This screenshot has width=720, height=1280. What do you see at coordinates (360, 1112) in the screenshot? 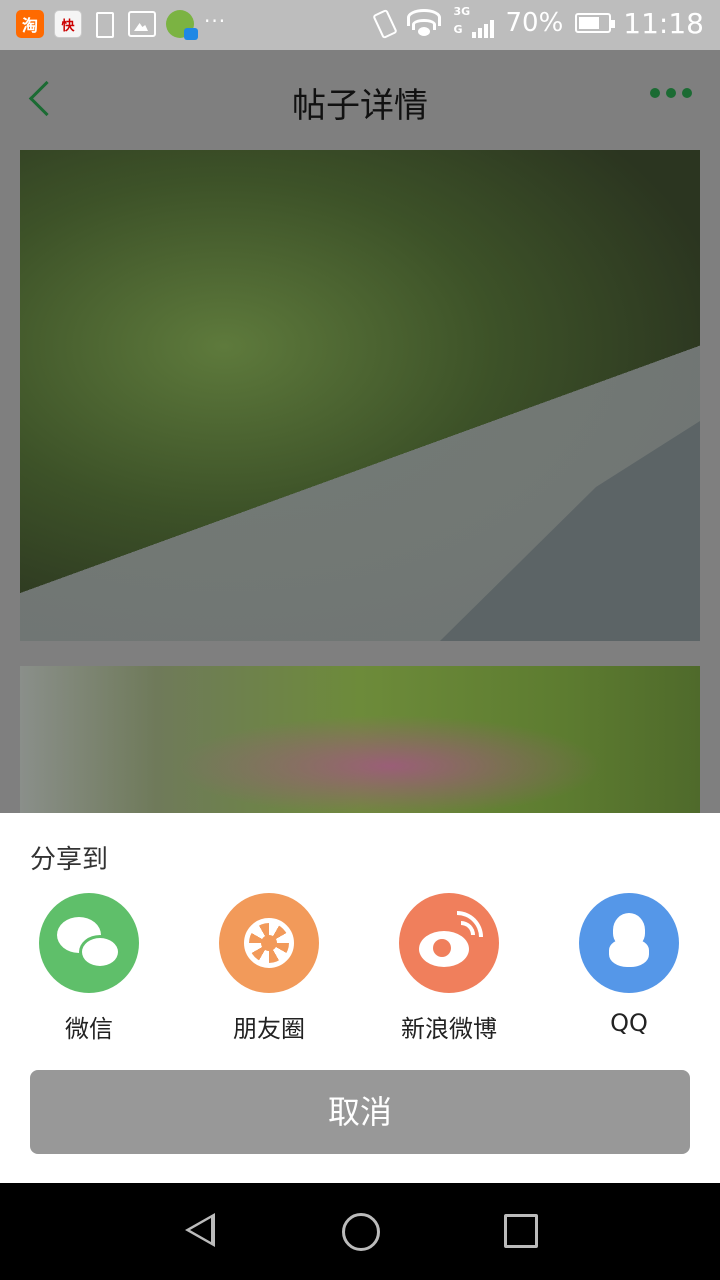
I see `cancel-button: 取消` at bounding box center [360, 1112].